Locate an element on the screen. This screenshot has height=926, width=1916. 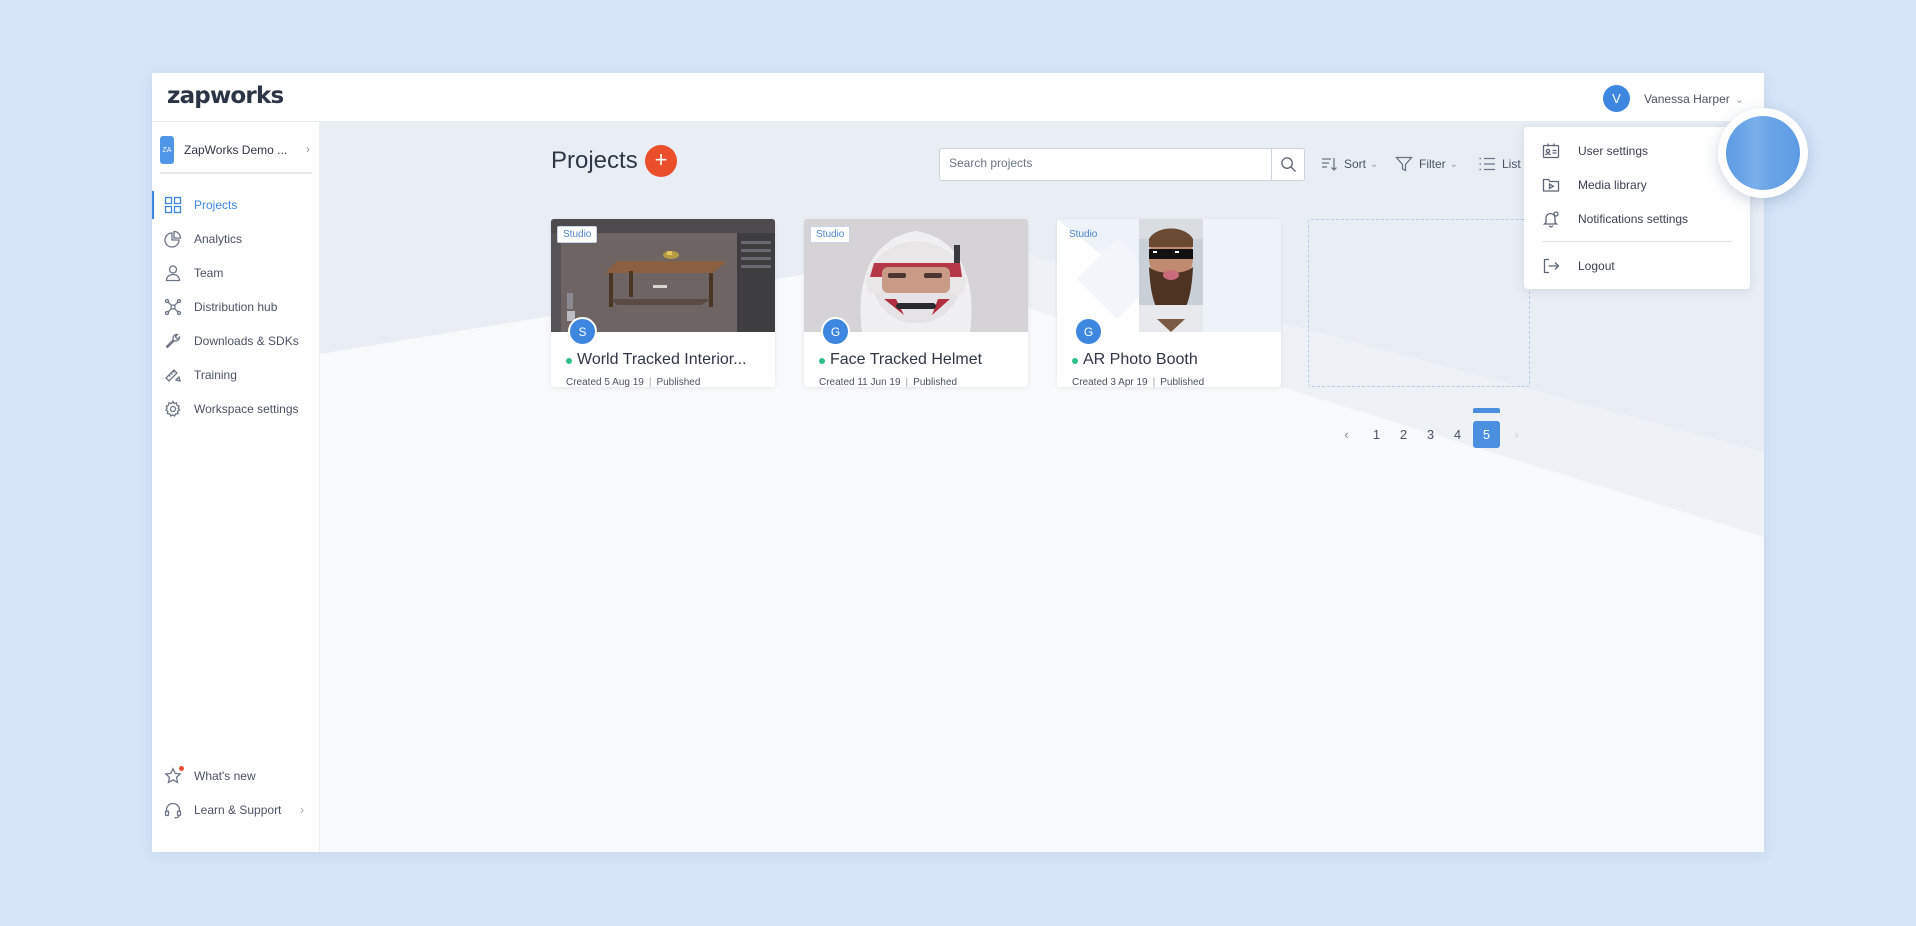
project-title: AR Photo Booth is located at coordinates (1177, 360).